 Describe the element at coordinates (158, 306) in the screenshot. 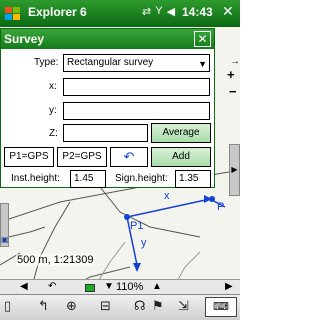

I see `waypoint-icon: ⚑` at that location.